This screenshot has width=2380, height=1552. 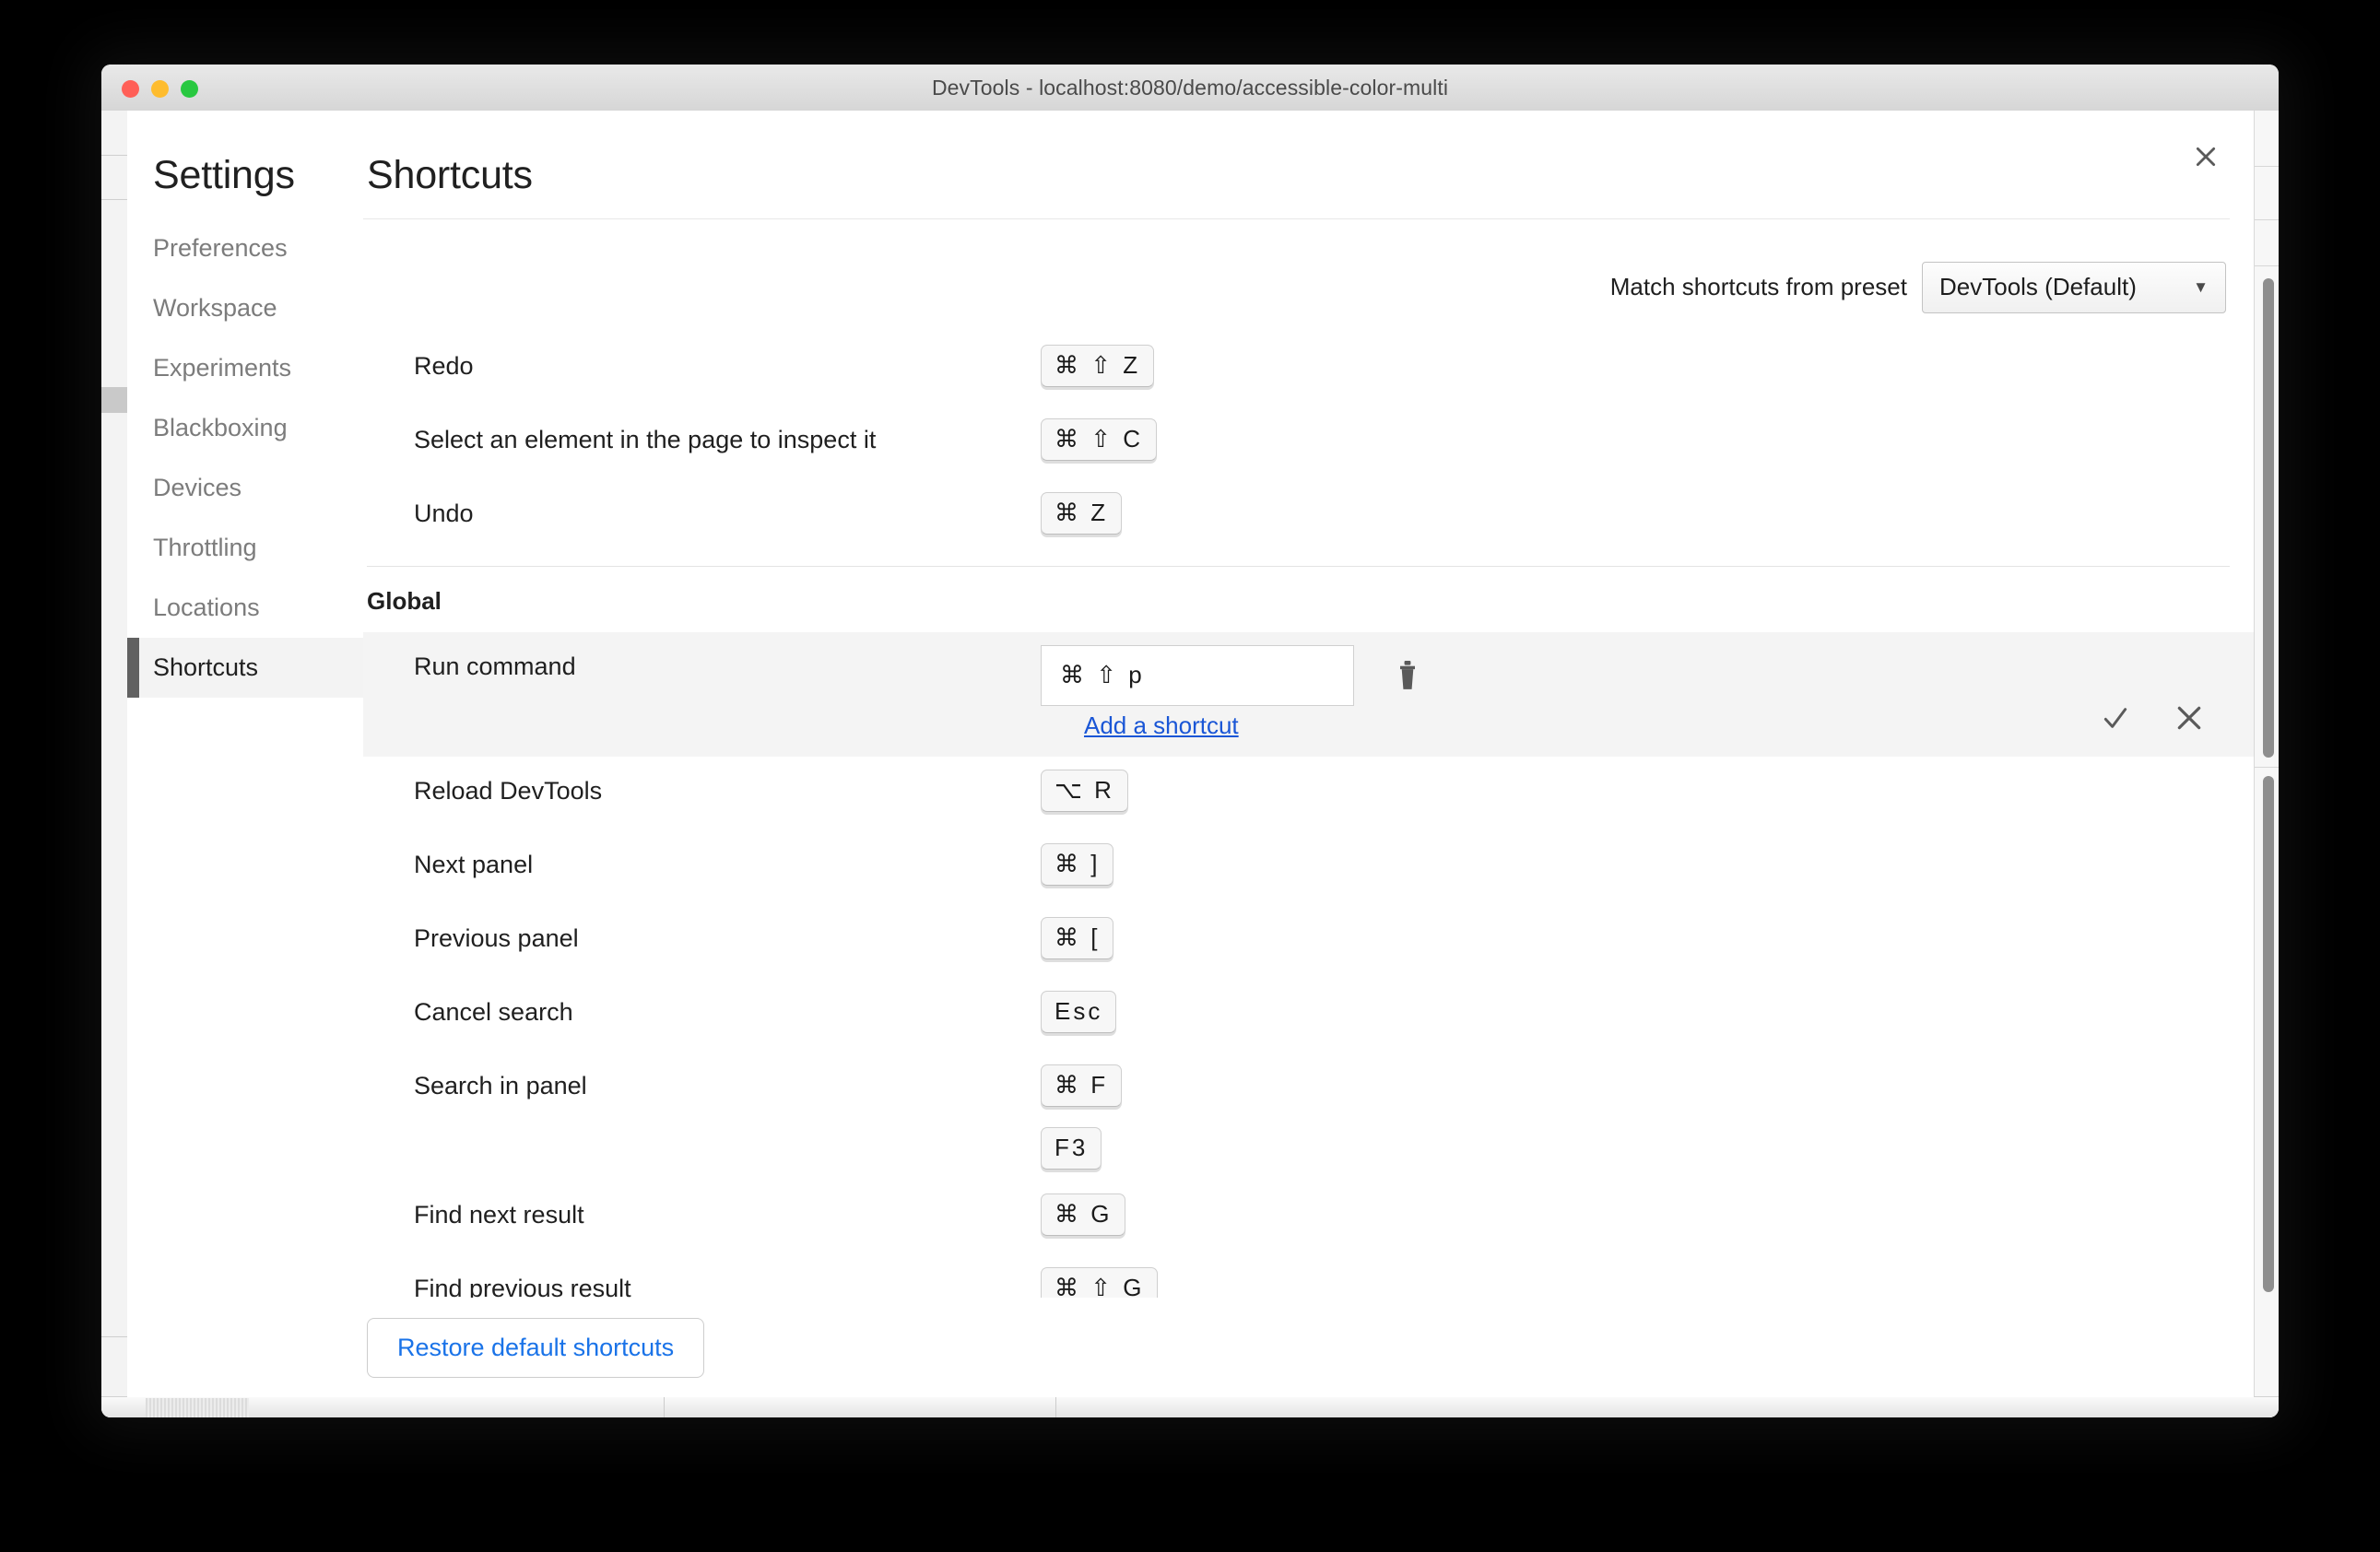 What do you see at coordinates (1647, 790) in the screenshot?
I see `shortcut-keys: ⌥ R` at bounding box center [1647, 790].